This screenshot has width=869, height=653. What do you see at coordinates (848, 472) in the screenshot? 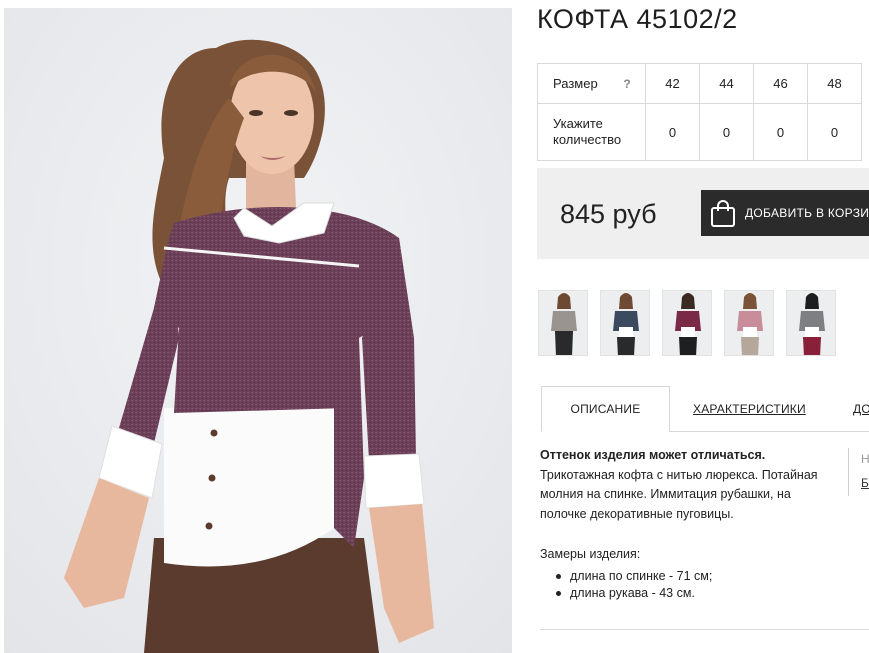
I see `side-divider` at bounding box center [848, 472].